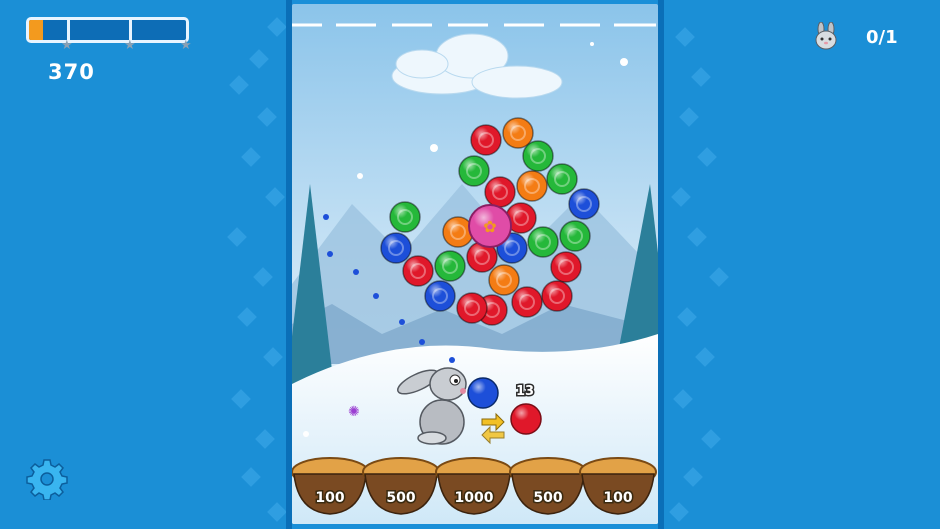 The height and width of the screenshot is (529, 940). What do you see at coordinates (826, 36) in the screenshot?
I see `bunny-face-icon` at bounding box center [826, 36].